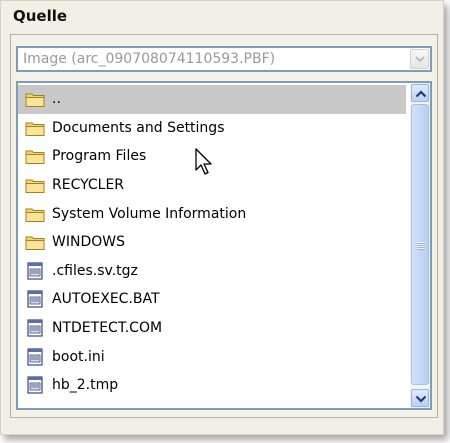  I want to click on list-item: AUTOEXEC.BAT, so click(212, 299).